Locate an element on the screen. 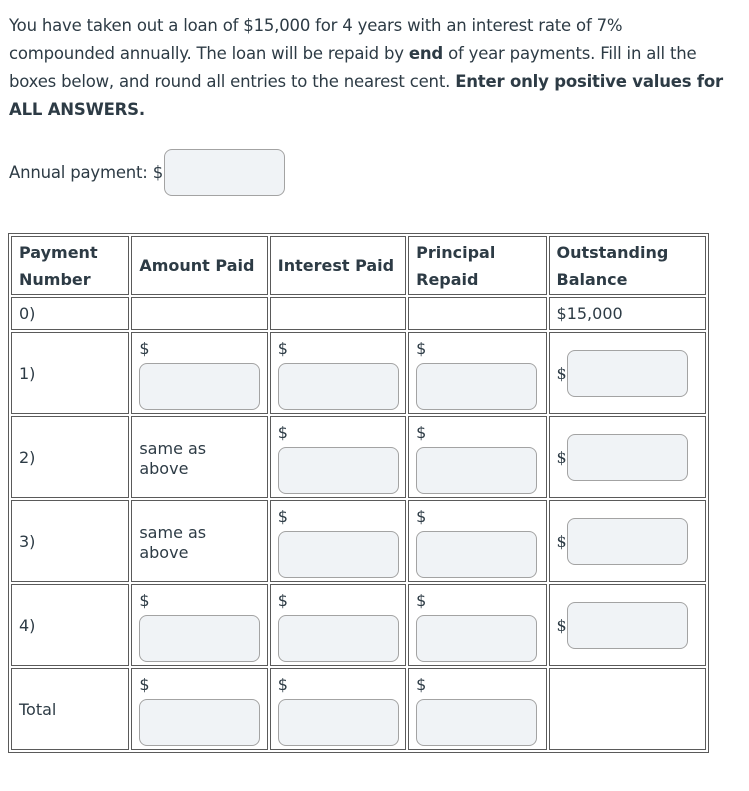  payment-number-cell: 1) is located at coordinates (70, 373).